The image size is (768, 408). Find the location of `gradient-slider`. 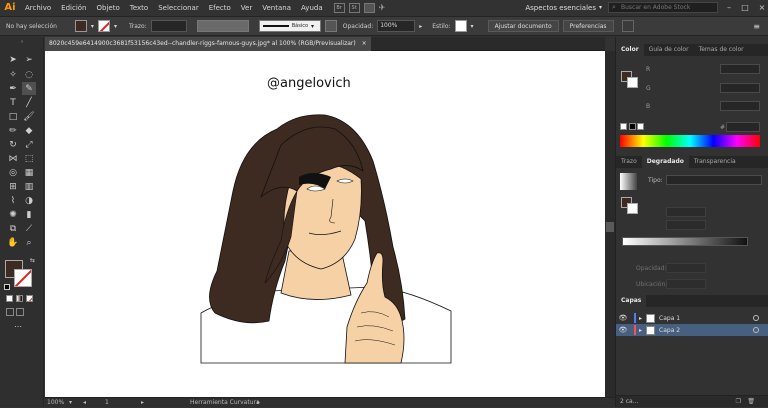

gradient-slider is located at coordinates (685, 241).